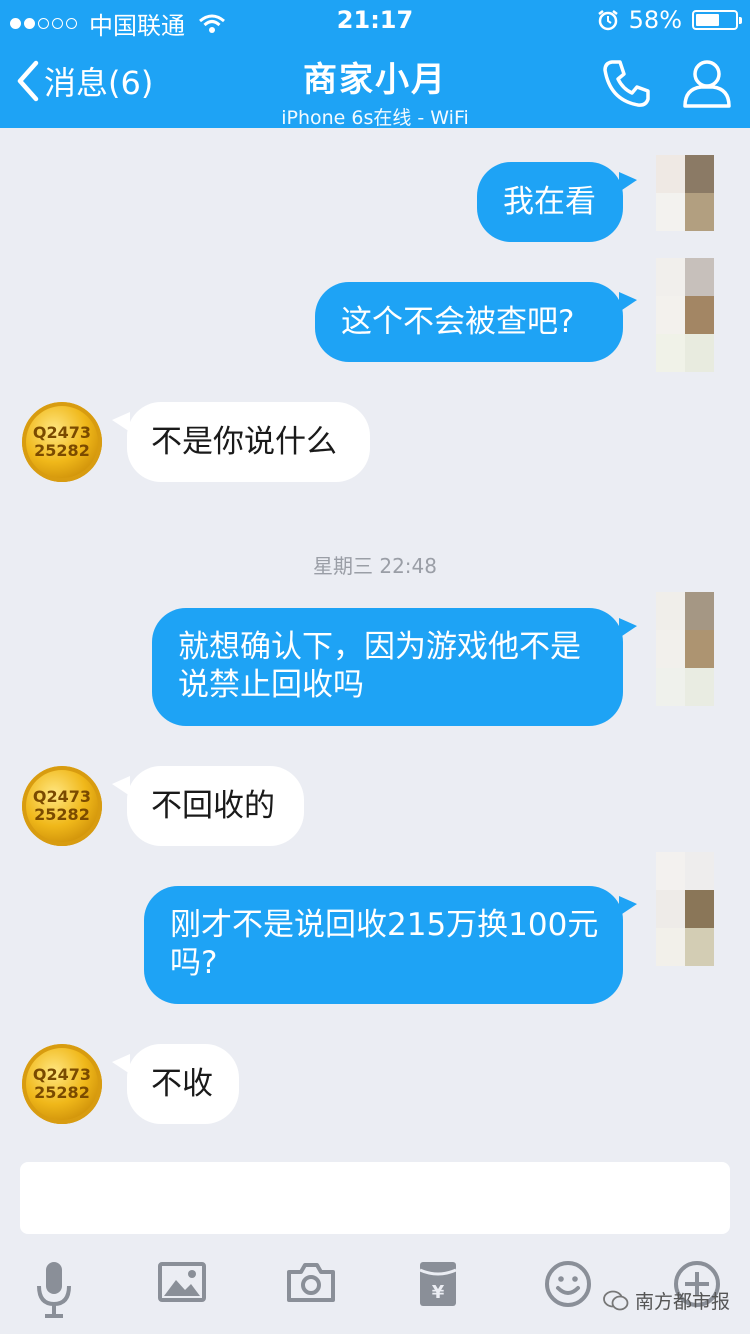 This screenshot has width=750, height=1334. Describe the element at coordinates (379, 666) in the screenshot. I see `message-text: 就想确认下，因为游戏他不是说禁止回收吗` at that location.